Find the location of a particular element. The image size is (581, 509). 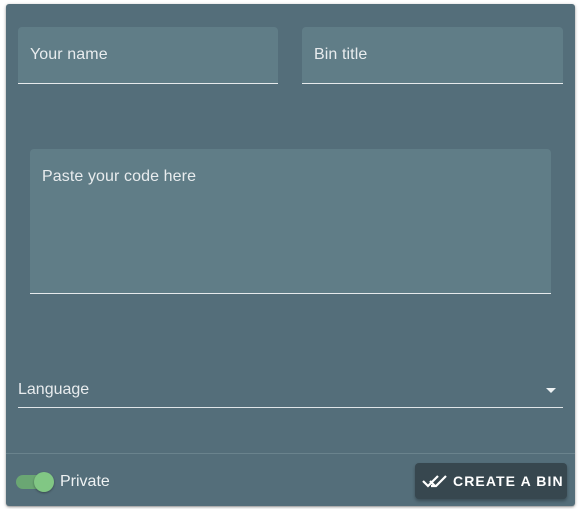

code-placeholder: Paste your code here is located at coordinates (119, 176).